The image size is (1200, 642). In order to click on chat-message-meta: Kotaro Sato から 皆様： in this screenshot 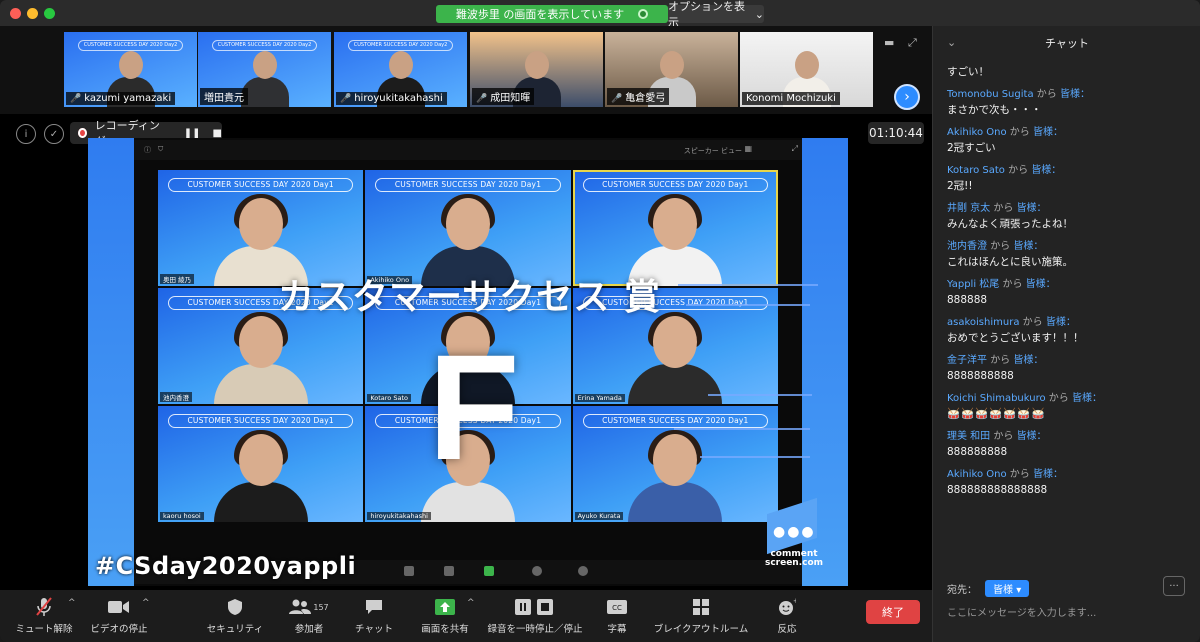, I will do `click(1070, 171)`.